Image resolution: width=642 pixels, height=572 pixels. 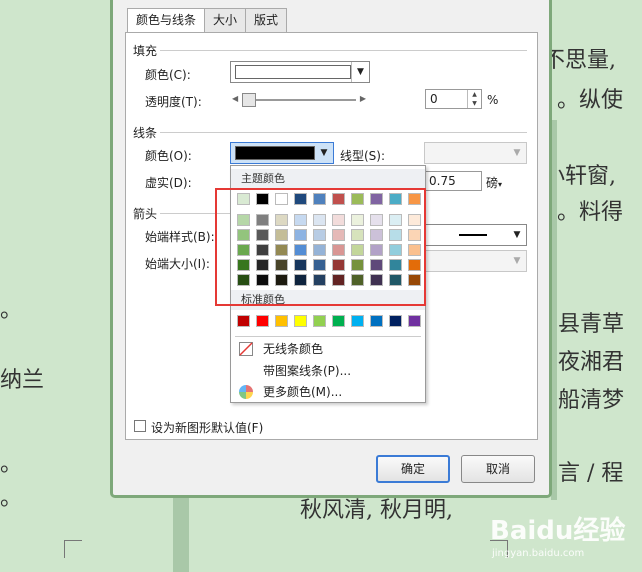 I want to click on percent-unit: %, so click(x=493, y=100).